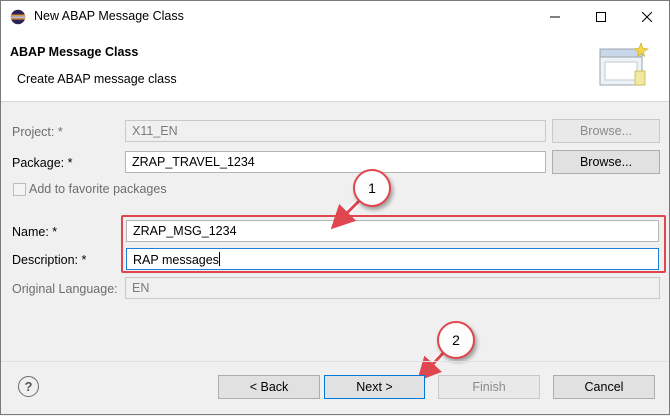  Describe the element at coordinates (28, 386) in the screenshot. I see `help-icon: ?` at that location.